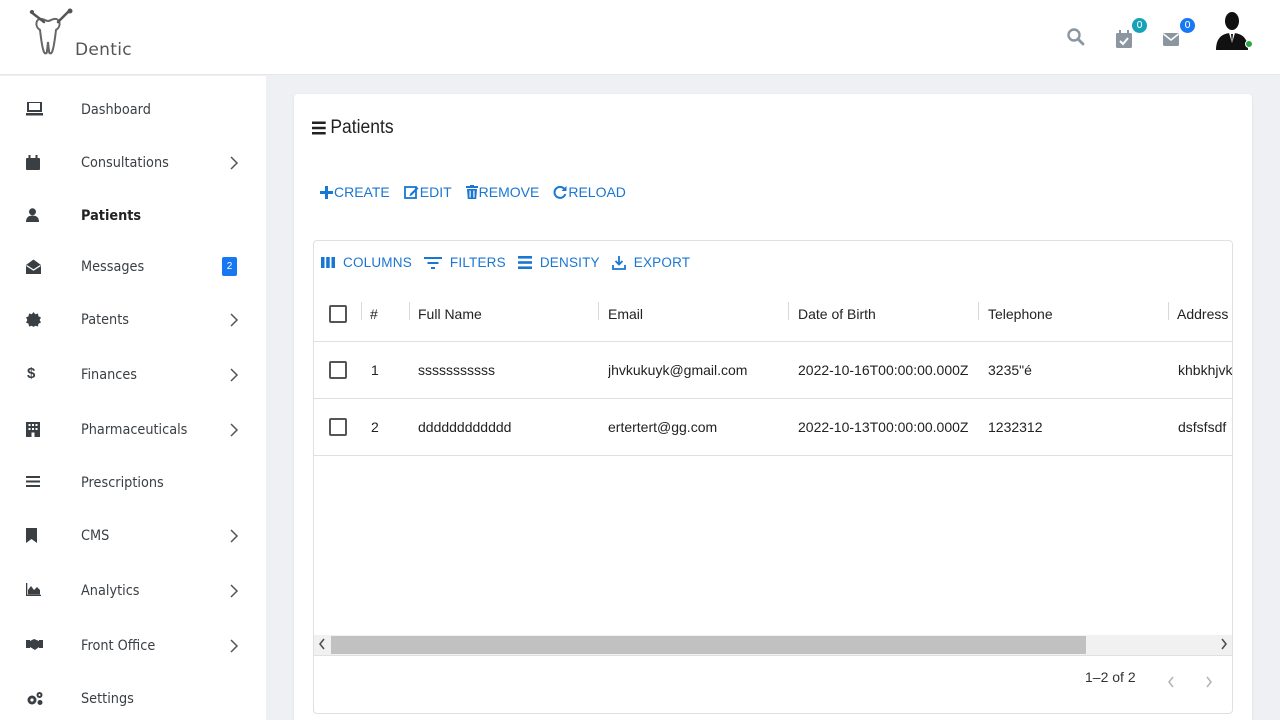 This screenshot has width=1280, height=720. I want to click on cell-date-of-birth: 2022-10-16T00:00:00.000Z, so click(883, 370).